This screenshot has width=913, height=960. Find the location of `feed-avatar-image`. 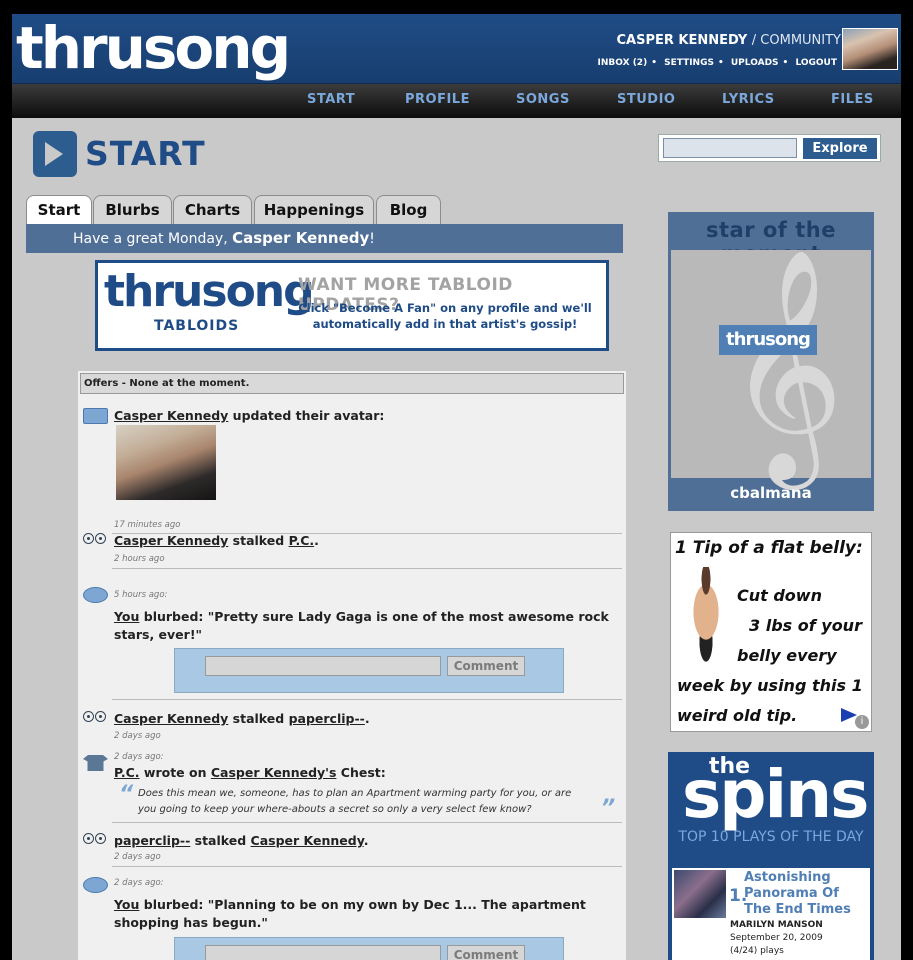

feed-avatar-image is located at coordinates (166, 462).